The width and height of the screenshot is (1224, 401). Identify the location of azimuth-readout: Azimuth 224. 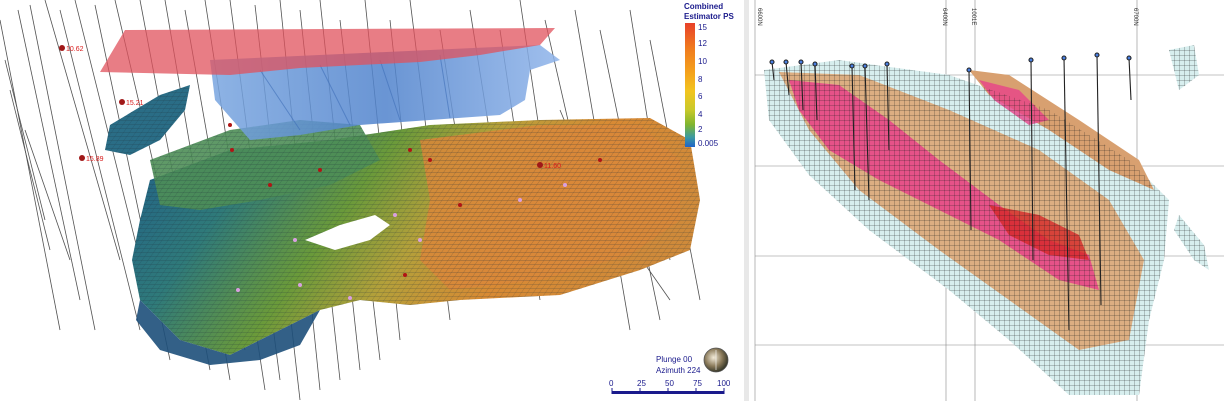
(678, 370).